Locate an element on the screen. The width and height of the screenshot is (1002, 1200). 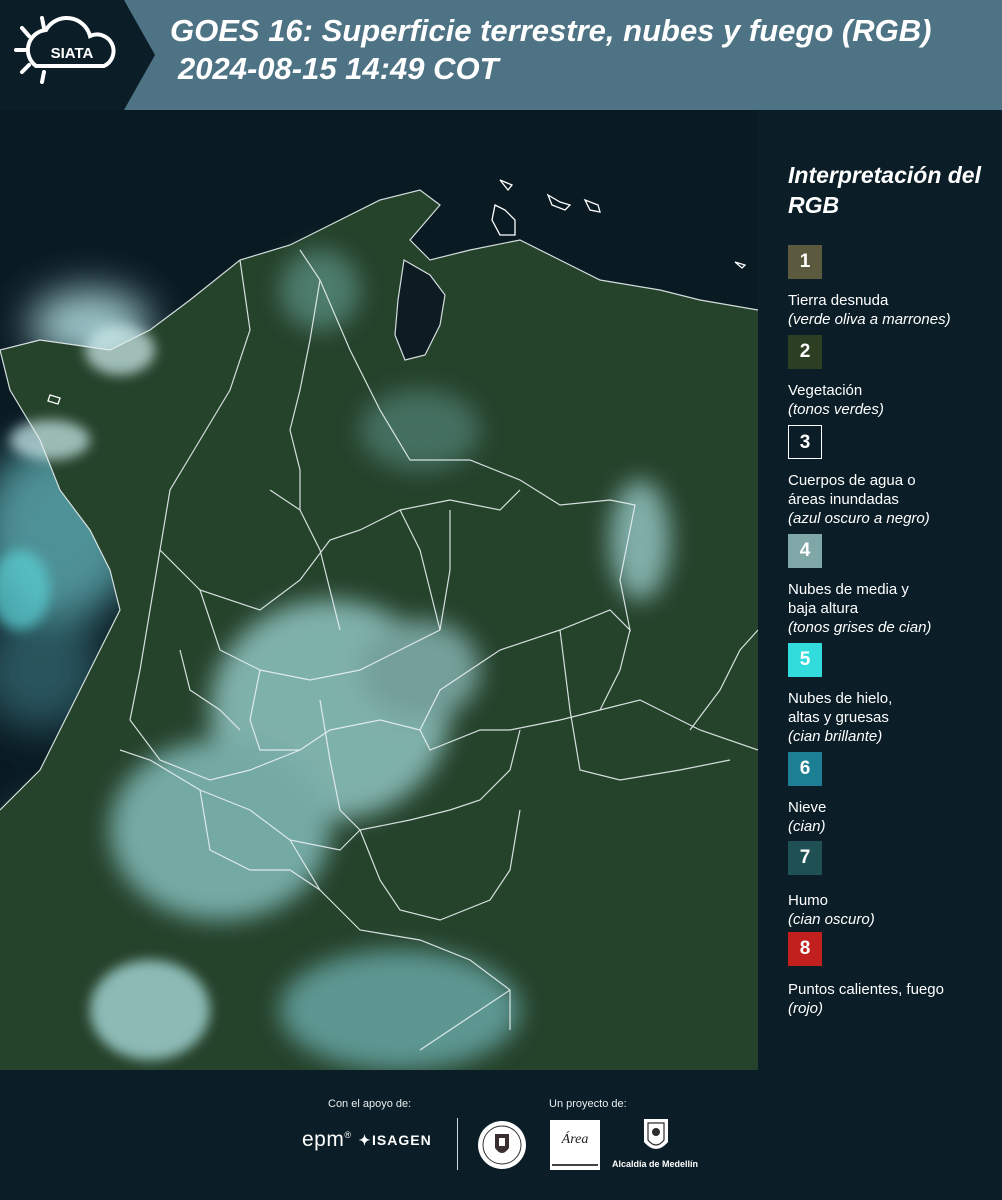
epm-logo-text: epm is located at coordinates (323, 1139).